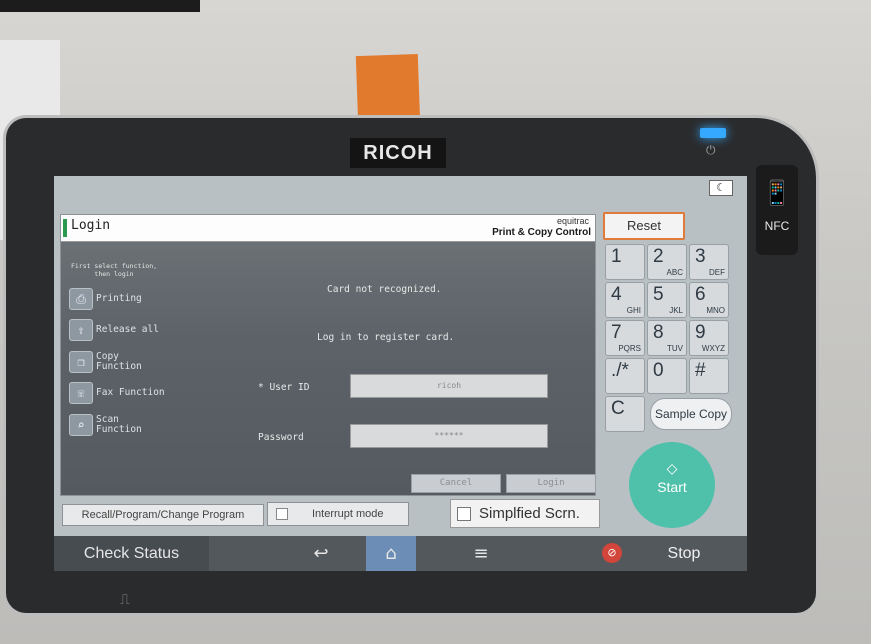  What do you see at coordinates (91, 225) in the screenshot?
I see `panel-title: Login` at bounding box center [91, 225].